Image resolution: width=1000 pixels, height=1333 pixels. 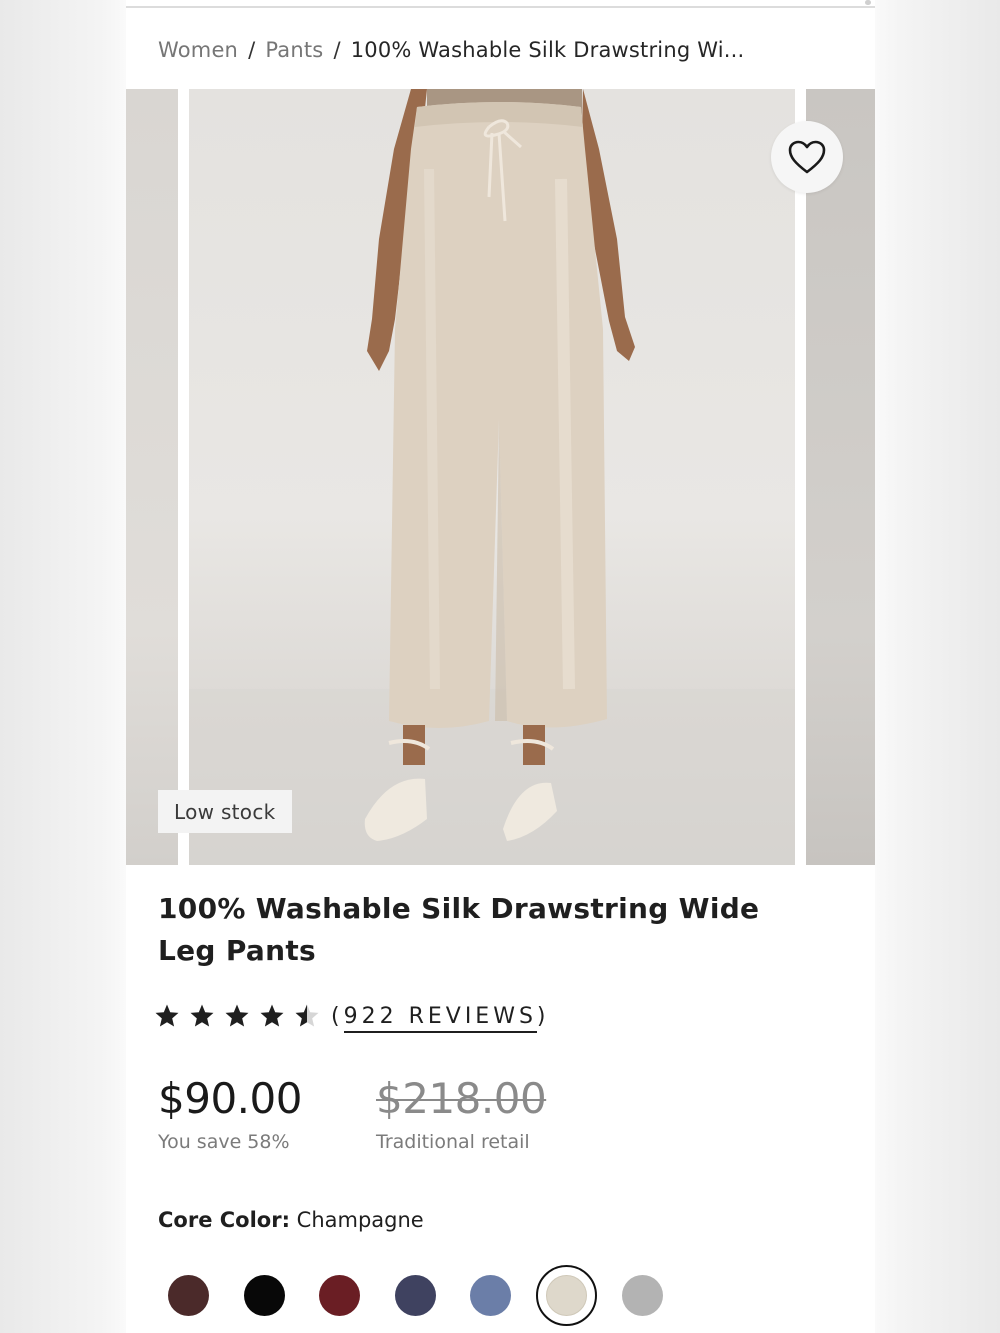 What do you see at coordinates (840, 477) in the screenshot?
I see `next-image-slide` at bounding box center [840, 477].